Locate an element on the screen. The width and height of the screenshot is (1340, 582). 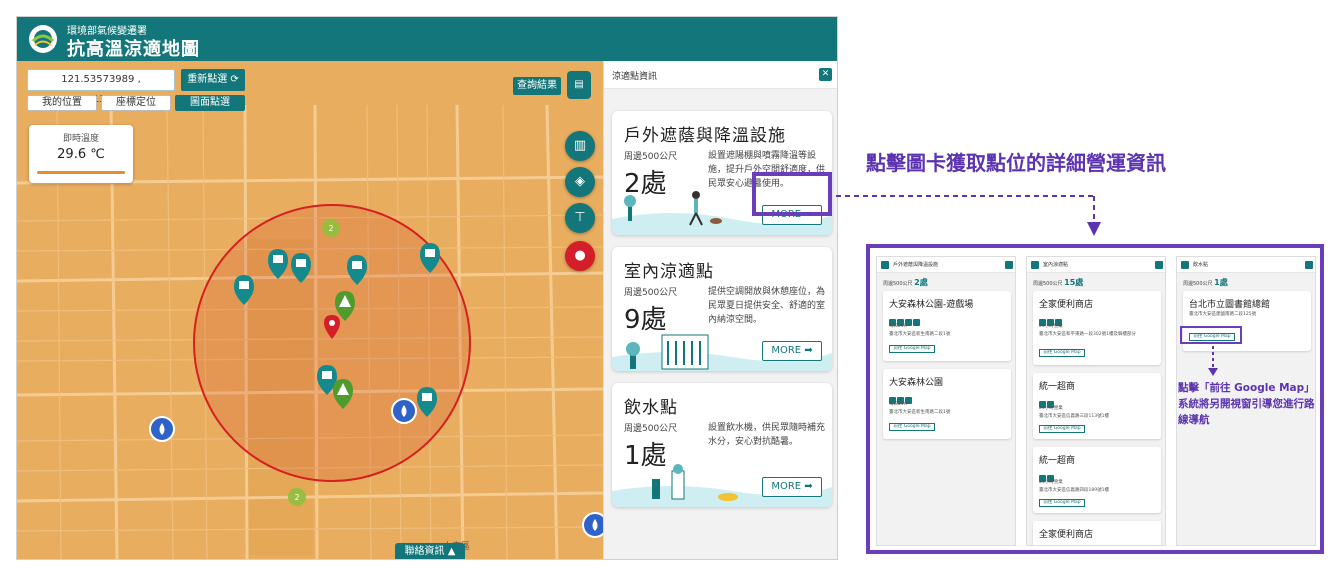
query-result-button: 查詢結果 is located at coordinates (537, 86).